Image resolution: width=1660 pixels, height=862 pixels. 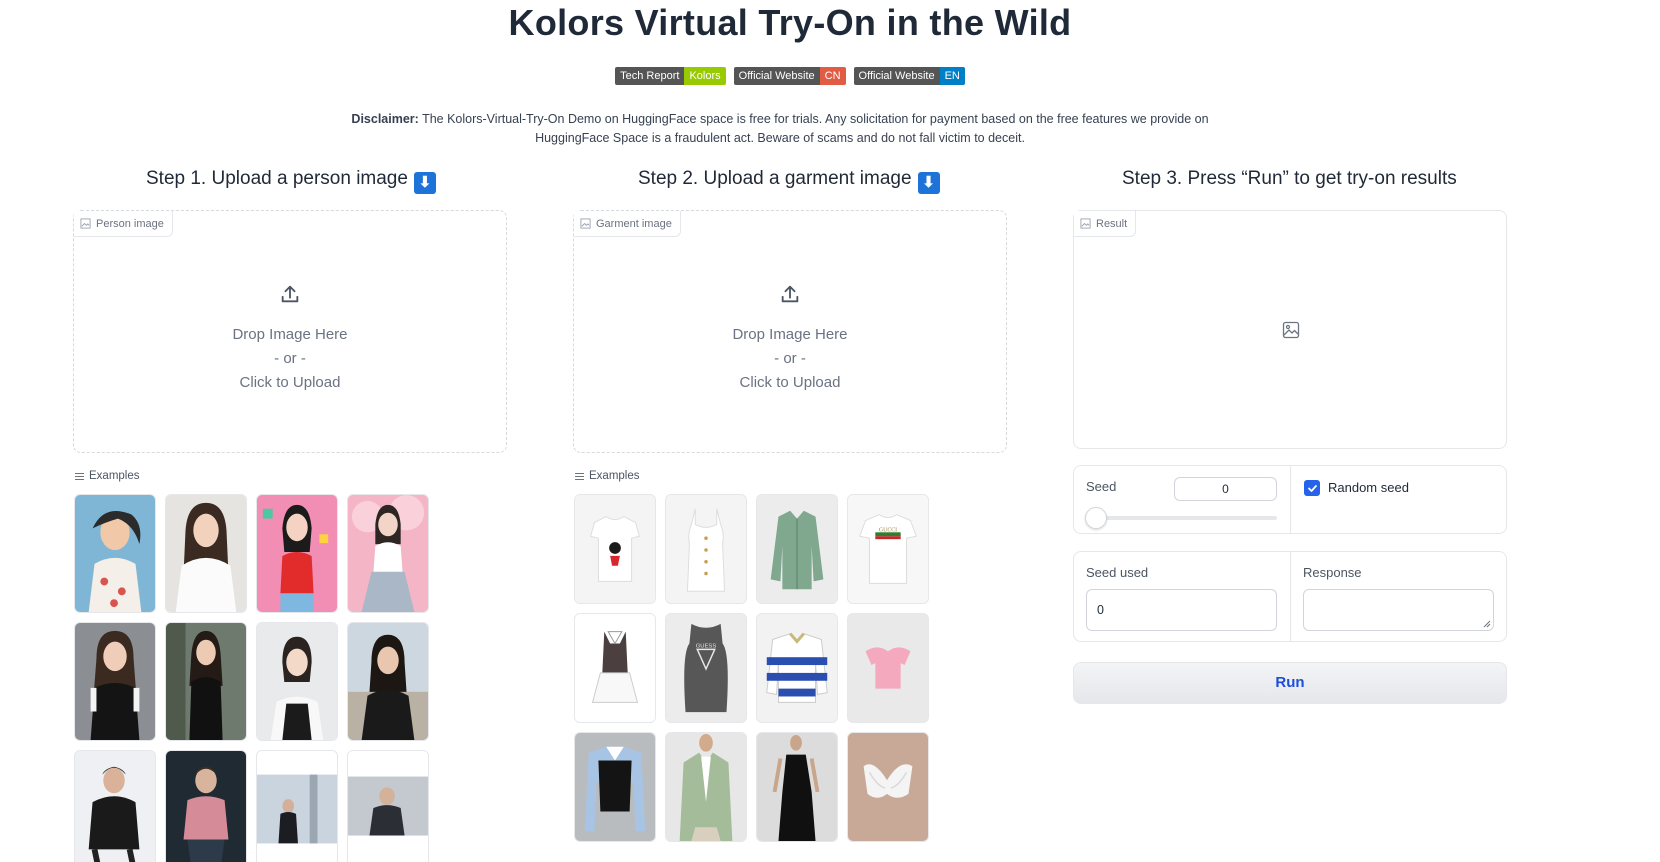 What do you see at coordinates (790, 22) in the screenshot?
I see `page-title: Kolors Virtual Try-On in the Wild` at bounding box center [790, 22].